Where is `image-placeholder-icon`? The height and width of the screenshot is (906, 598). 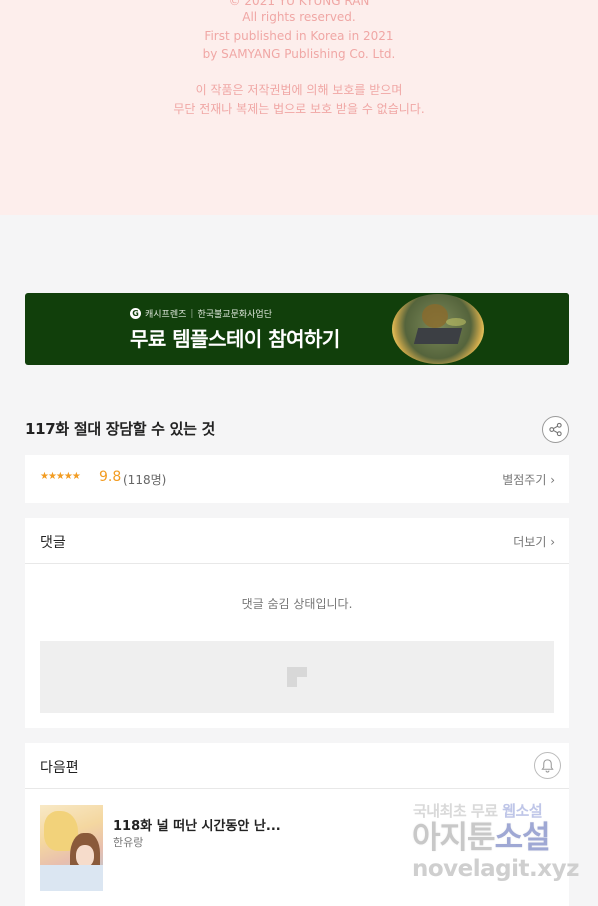 image-placeholder-icon is located at coordinates (297, 677).